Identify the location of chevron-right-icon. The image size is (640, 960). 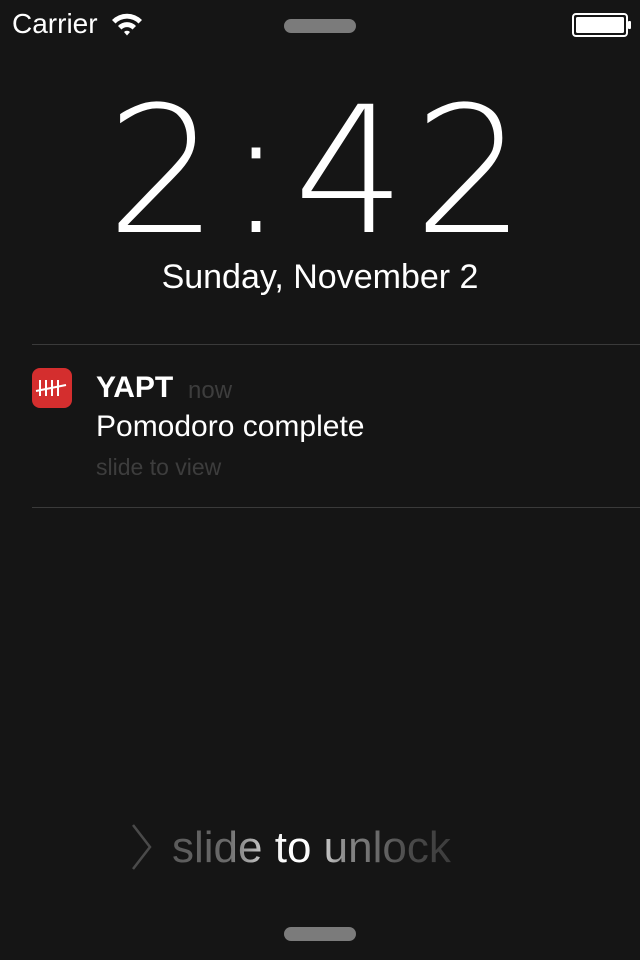
(142, 847).